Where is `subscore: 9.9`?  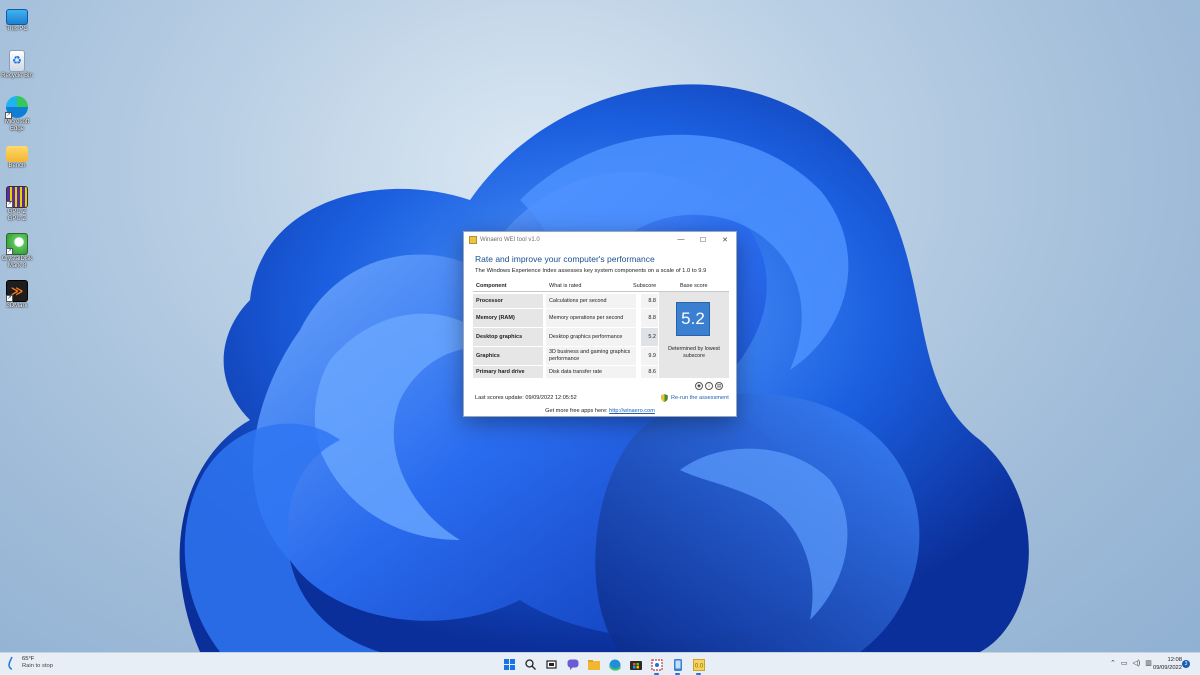 subscore: 9.9 is located at coordinates (649, 356).